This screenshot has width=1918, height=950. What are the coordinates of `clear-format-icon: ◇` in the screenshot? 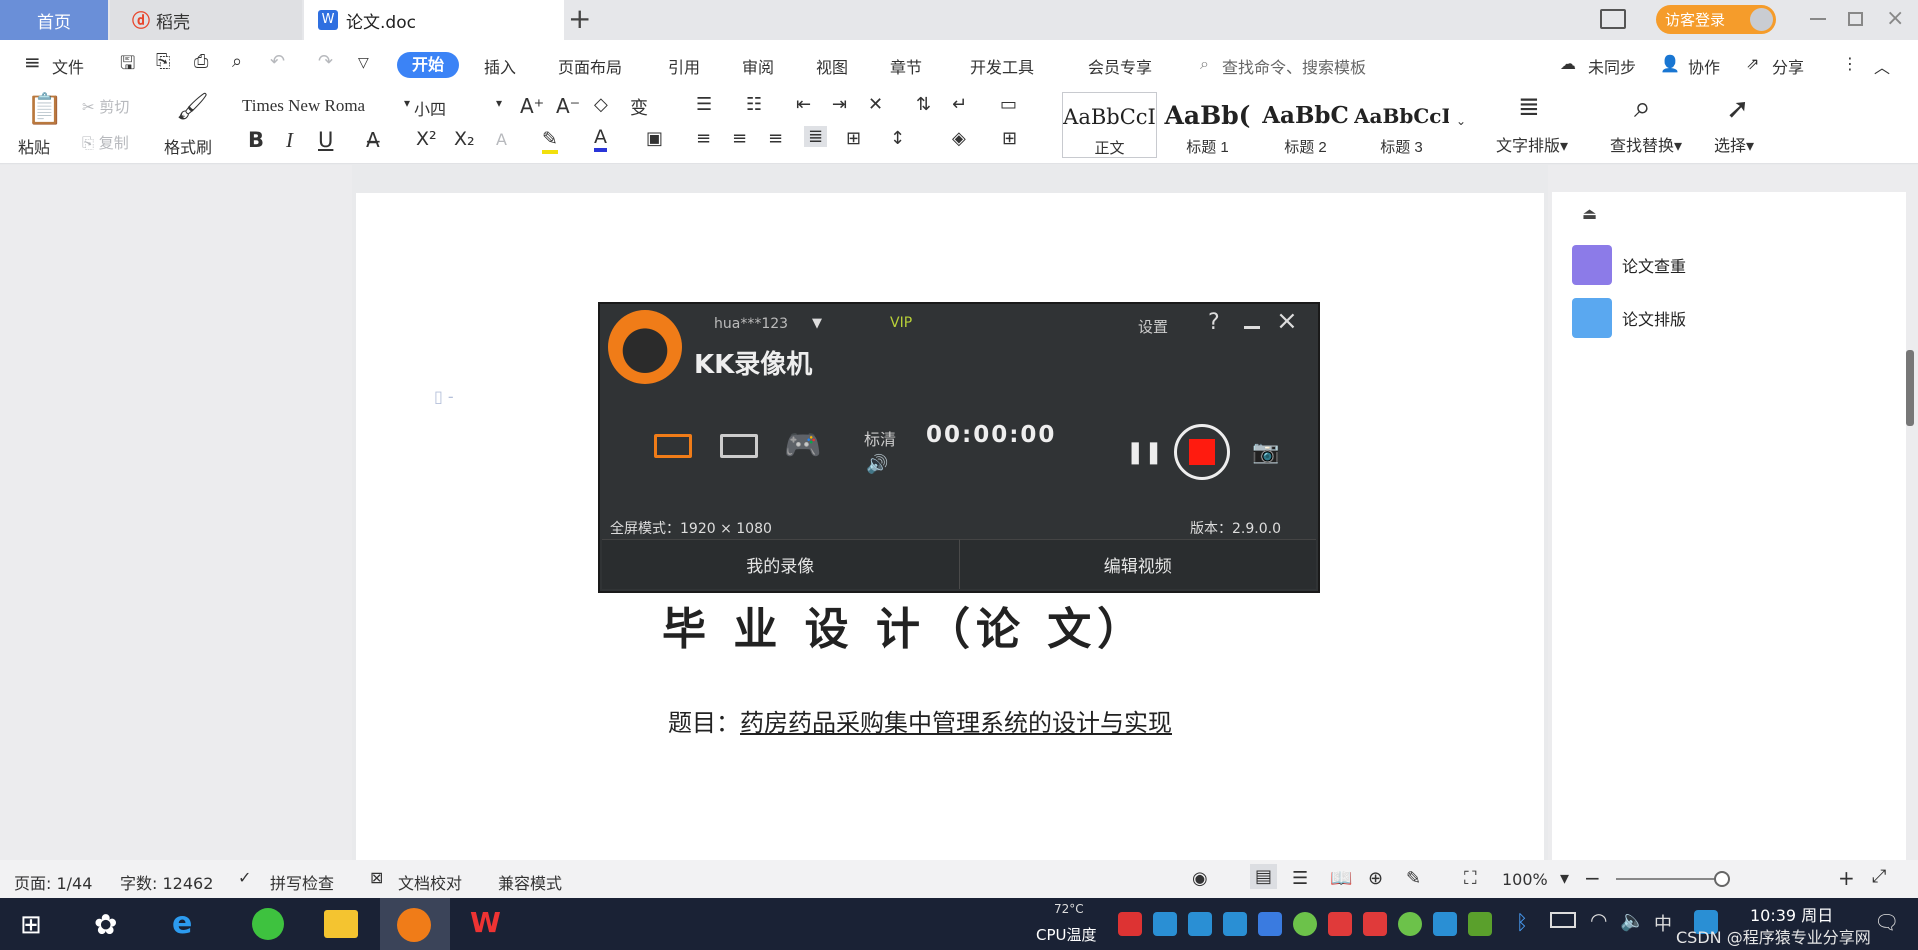 It's located at (601, 104).